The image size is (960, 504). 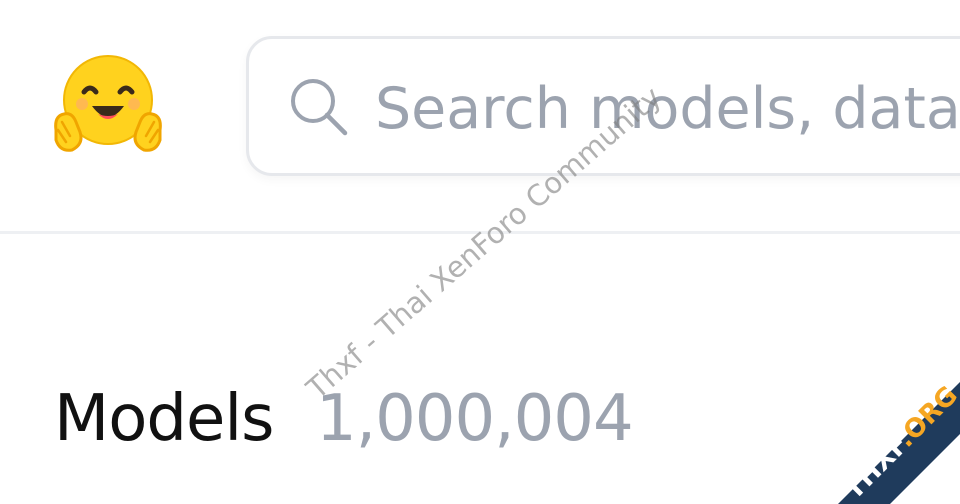 What do you see at coordinates (667, 109) in the screenshot?
I see `search-input` at bounding box center [667, 109].